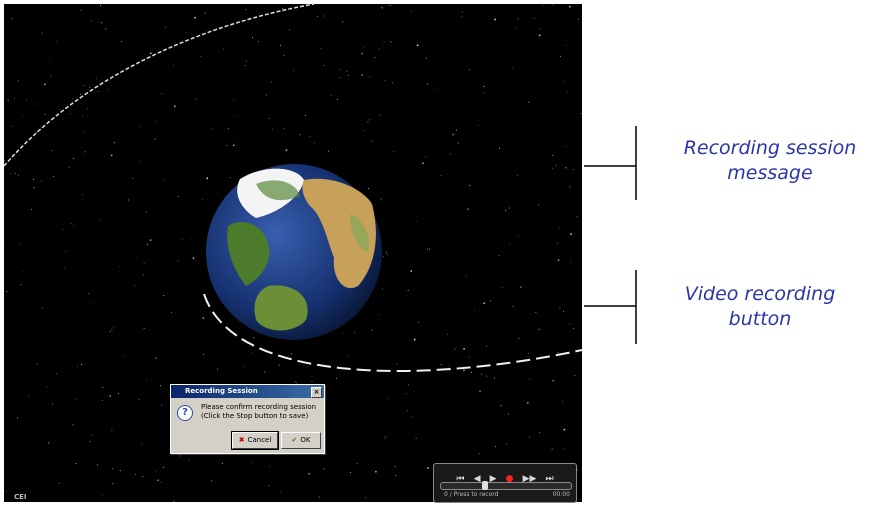  I want to click on callout-brackets, so click(610, 235).